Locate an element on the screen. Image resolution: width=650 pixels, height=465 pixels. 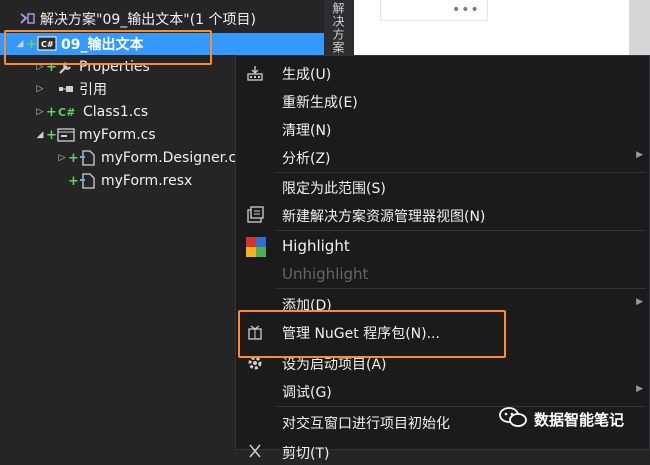
references-icon is located at coordinates (66, 89).